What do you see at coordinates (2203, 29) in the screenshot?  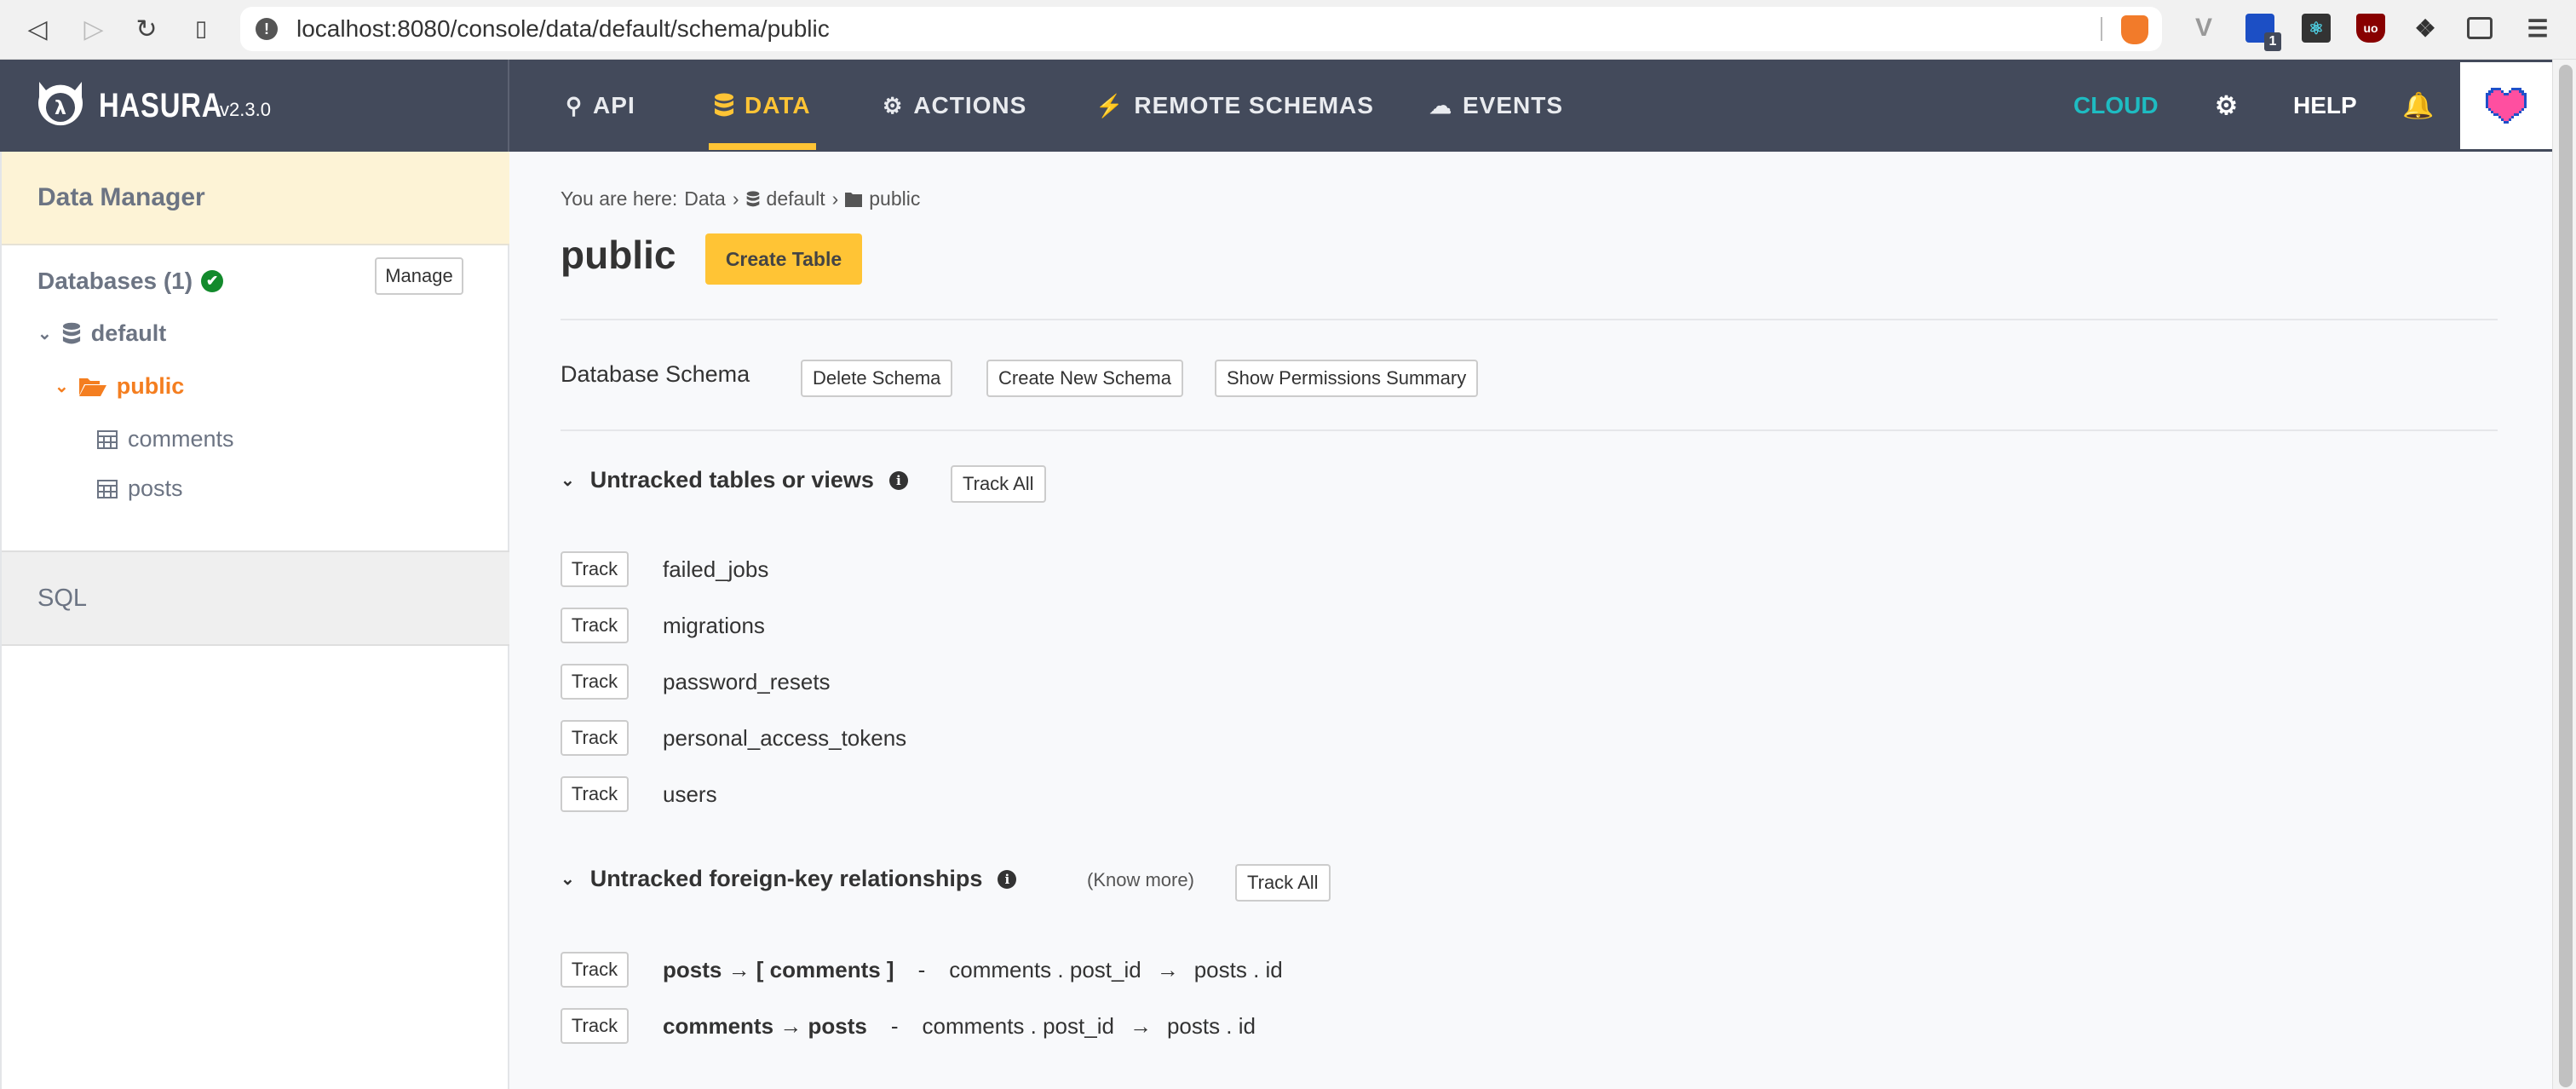 I see `vue-devtools-icon: V` at bounding box center [2203, 29].